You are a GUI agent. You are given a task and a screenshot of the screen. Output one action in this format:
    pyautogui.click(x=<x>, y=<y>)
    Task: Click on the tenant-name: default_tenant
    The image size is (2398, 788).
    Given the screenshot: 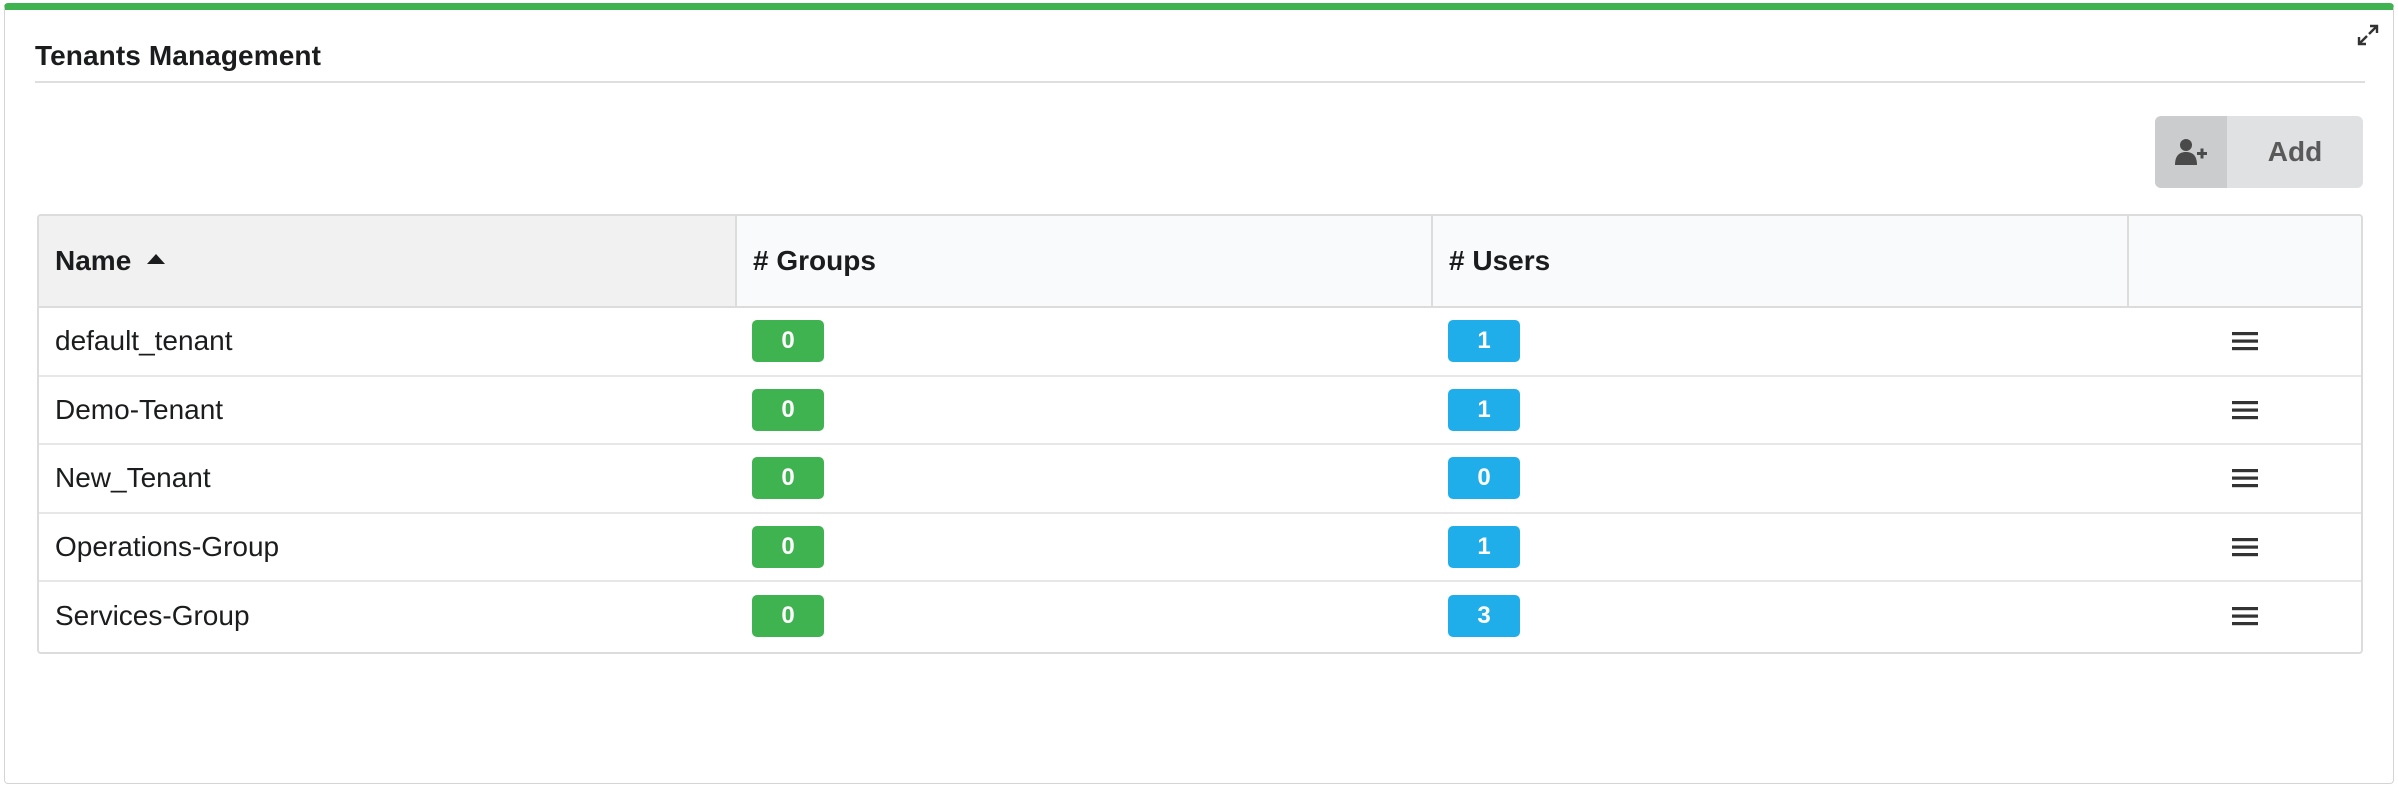 What is the action you would take?
    pyautogui.click(x=144, y=341)
    